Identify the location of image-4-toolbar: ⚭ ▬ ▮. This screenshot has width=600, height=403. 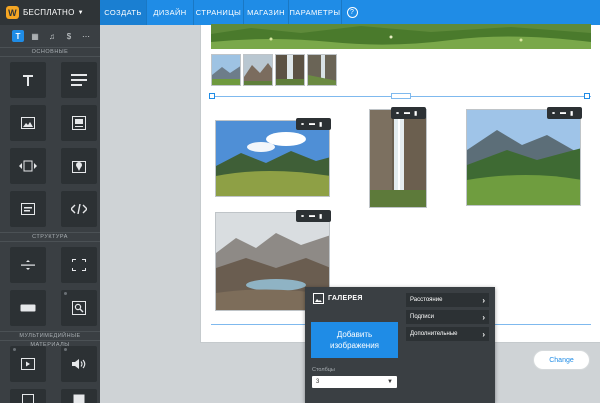
(313, 216).